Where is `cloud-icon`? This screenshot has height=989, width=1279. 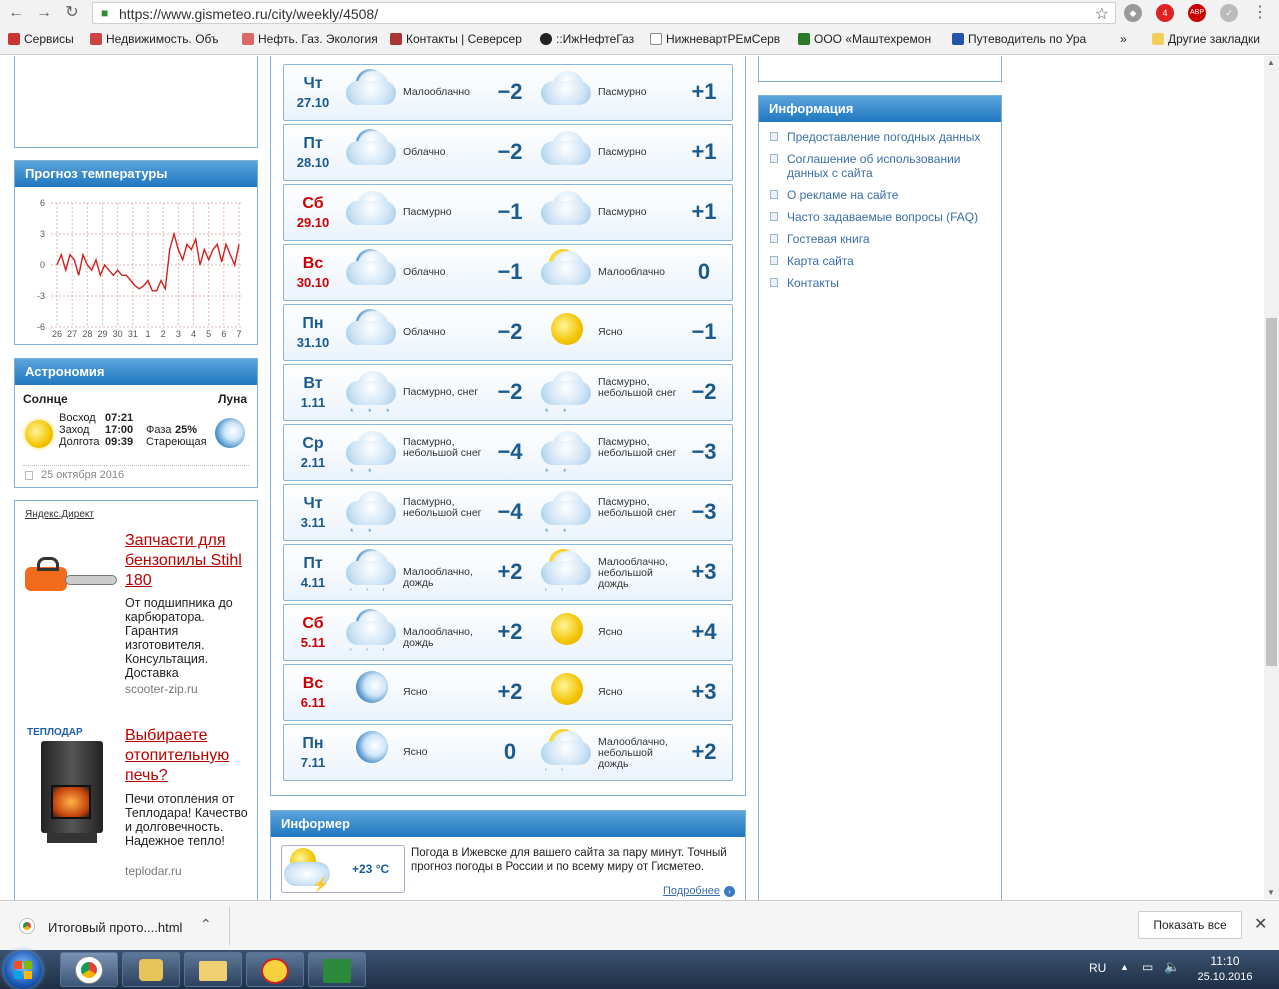
cloud-icon is located at coordinates (567, 208).